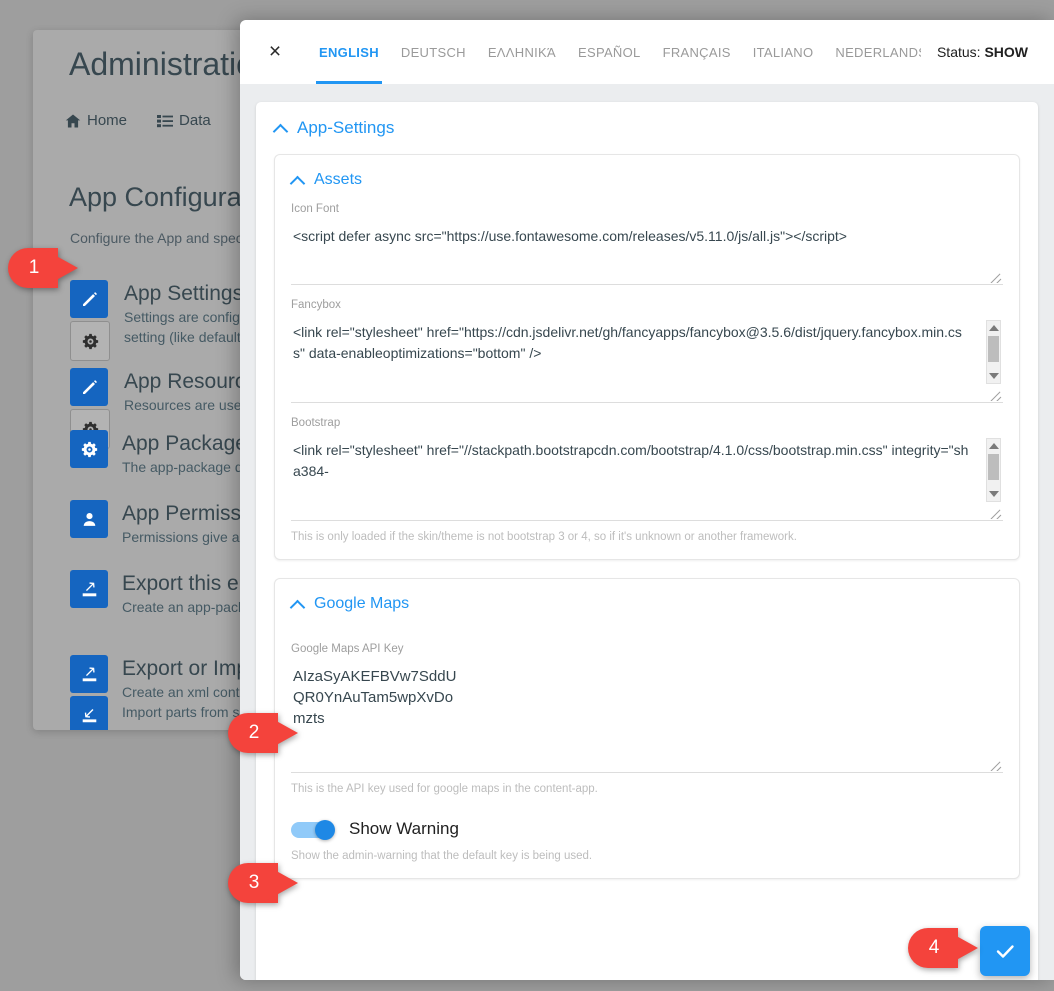 This screenshot has width=1054, height=991. I want to click on section-header-google-maps: Google Maps, so click(647, 604).